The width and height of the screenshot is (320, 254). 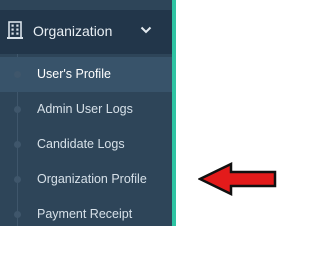 I want to click on sidebar-item-organization-profile: Organization Profile, so click(x=86, y=179).